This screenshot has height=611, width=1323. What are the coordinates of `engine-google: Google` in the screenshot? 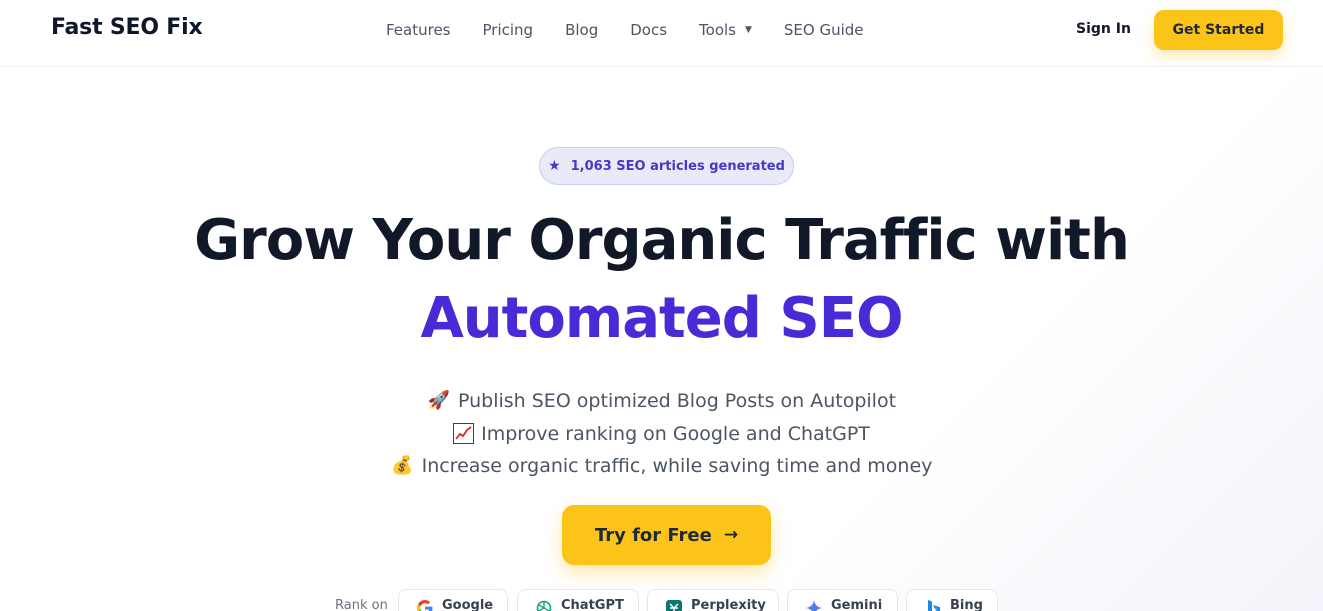 It's located at (453, 600).